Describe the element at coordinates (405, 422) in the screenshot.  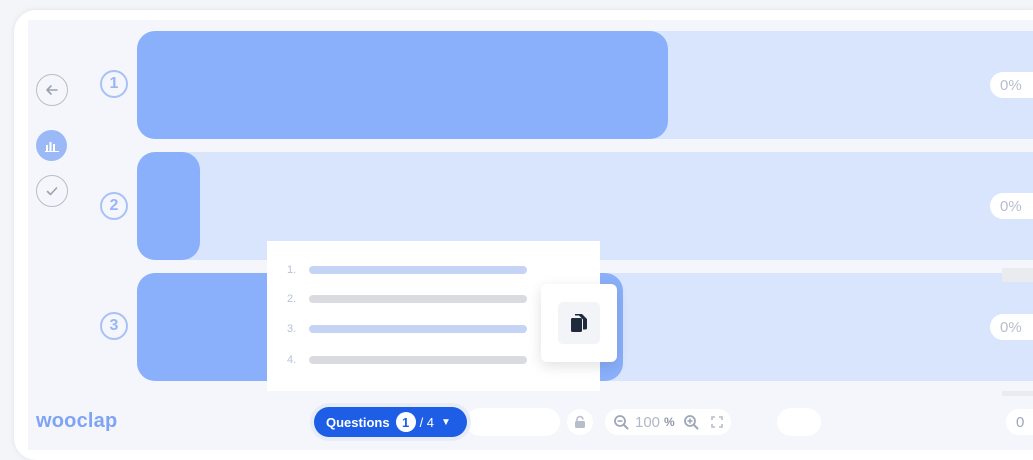
I see `current-question-badge: 1` at that location.